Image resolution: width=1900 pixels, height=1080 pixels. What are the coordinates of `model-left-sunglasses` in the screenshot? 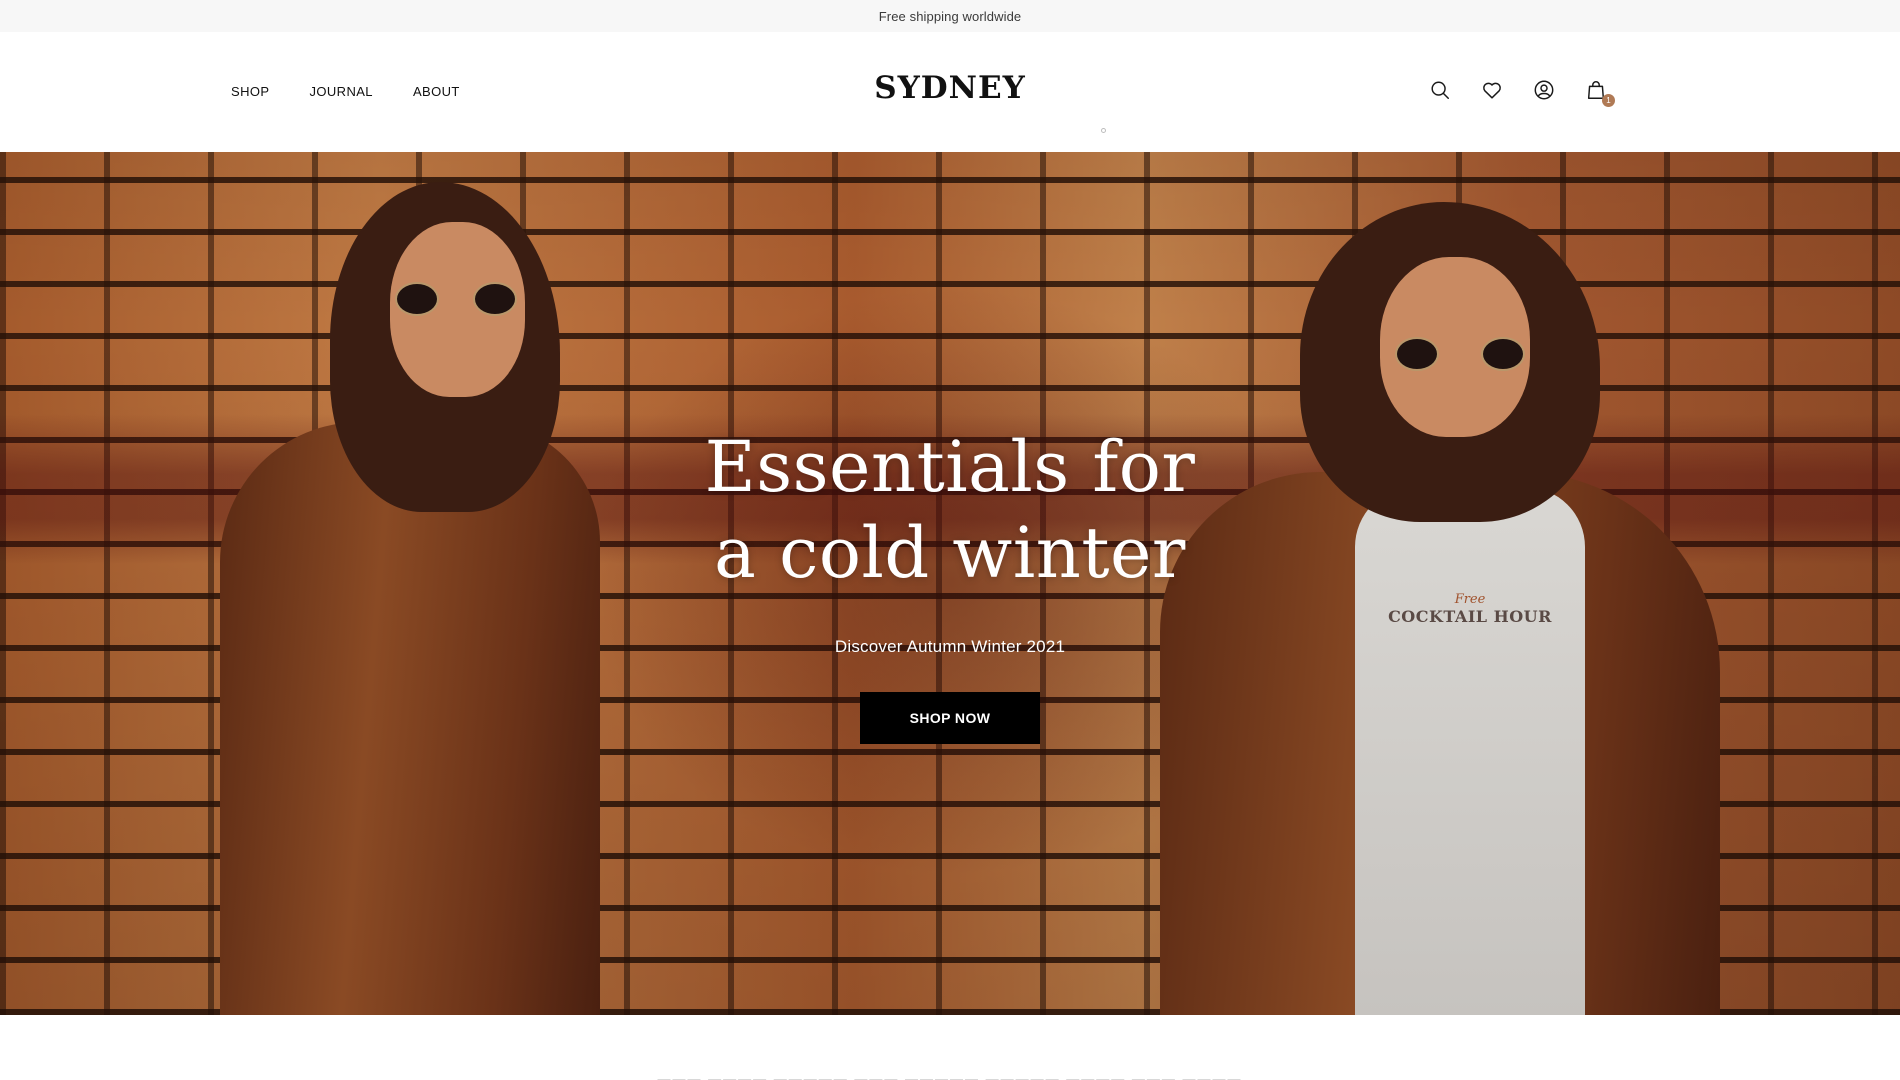 It's located at (460, 299).